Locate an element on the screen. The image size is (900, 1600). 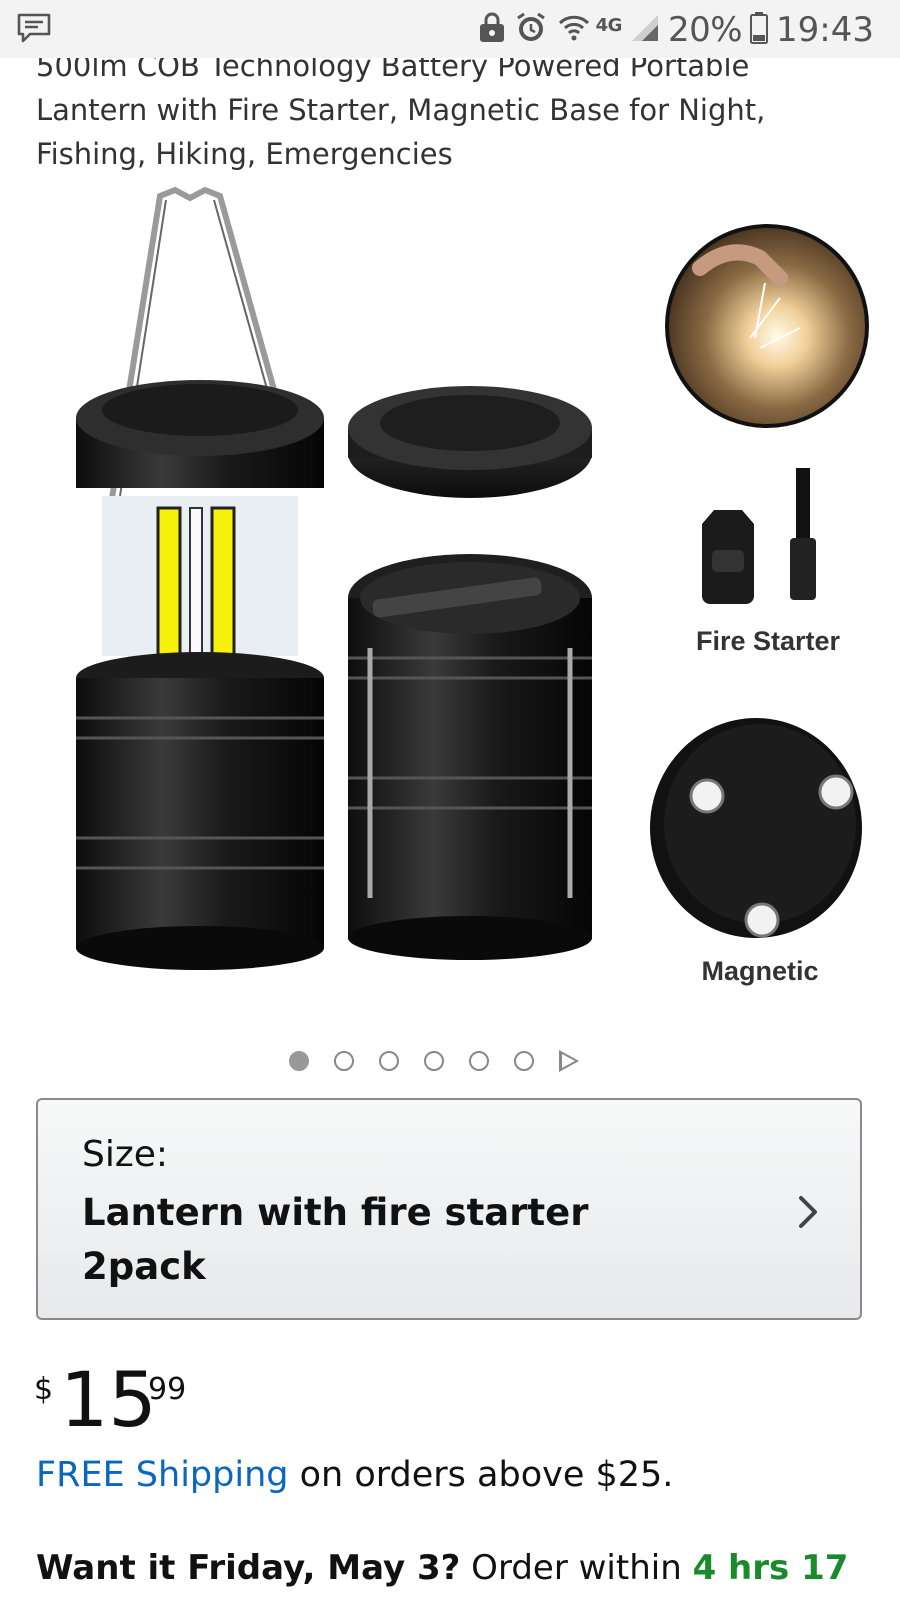
wifi-icon is located at coordinates (574, 30).